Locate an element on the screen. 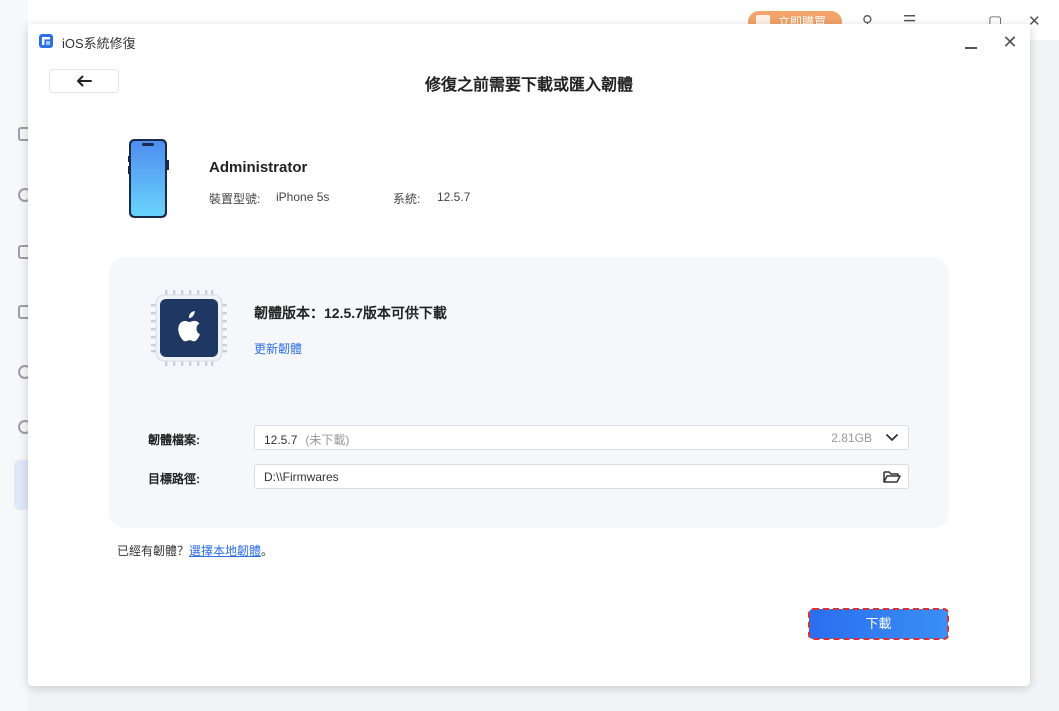 The image size is (1059, 711). device-name: Administrator is located at coordinates (258, 167).